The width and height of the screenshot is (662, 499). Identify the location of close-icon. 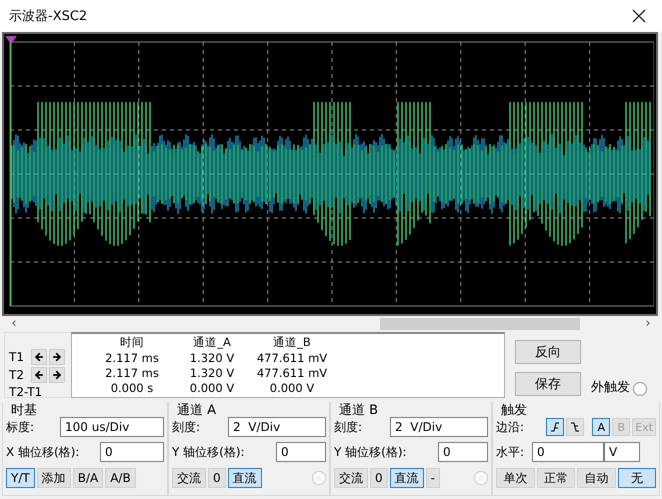
(639, 16).